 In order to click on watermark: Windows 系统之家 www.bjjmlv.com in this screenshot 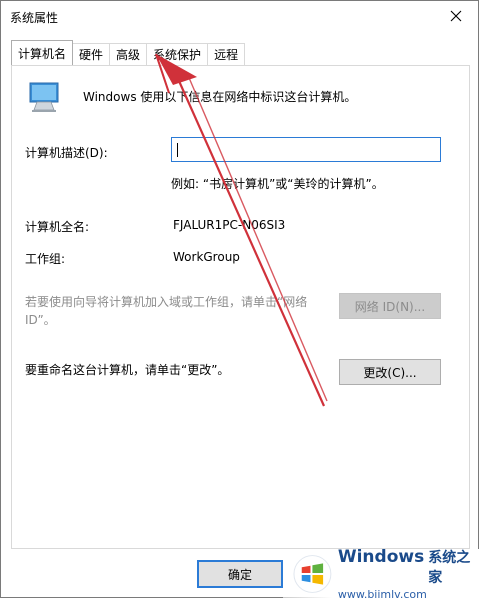, I will do `click(381, 572)`.